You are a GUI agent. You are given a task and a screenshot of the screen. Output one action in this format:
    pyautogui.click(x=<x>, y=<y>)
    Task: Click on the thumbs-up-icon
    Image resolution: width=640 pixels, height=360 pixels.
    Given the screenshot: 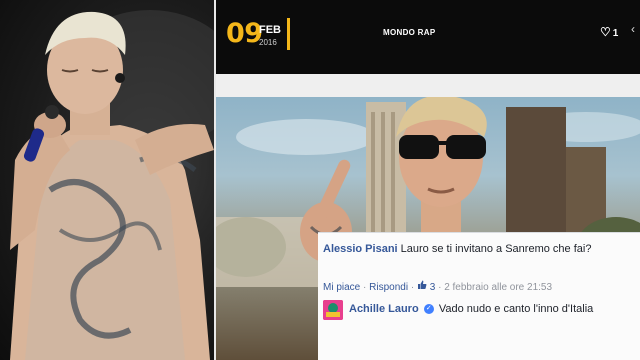 What is the action you would take?
    pyautogui.click(x=423, y=286)
    